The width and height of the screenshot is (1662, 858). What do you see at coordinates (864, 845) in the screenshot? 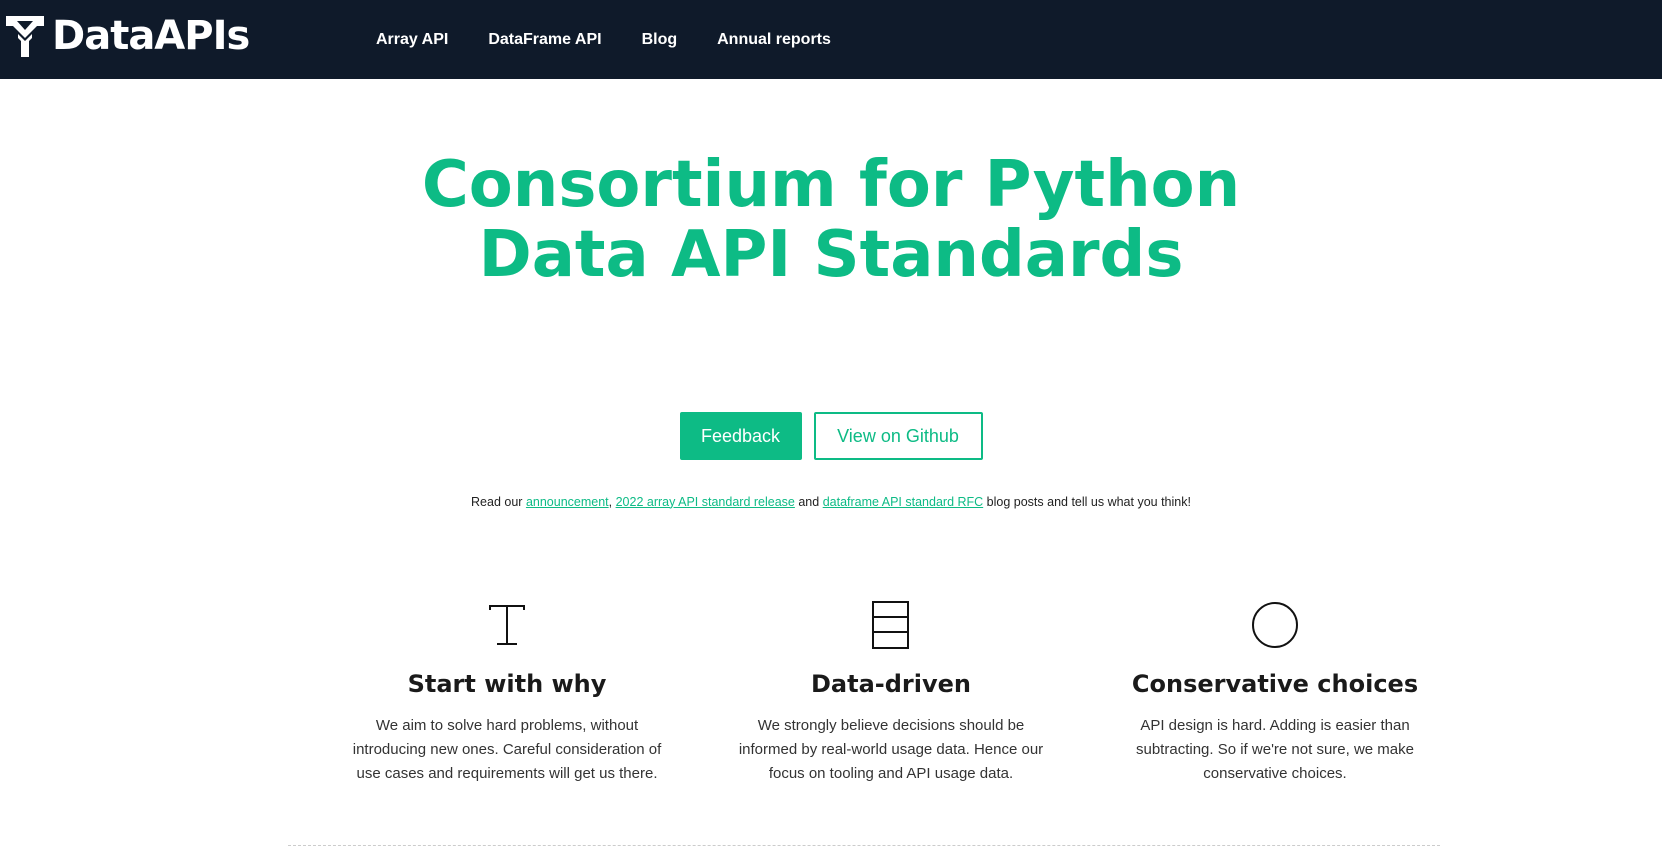
I see `section-divider` at bounding box center [864, 845].